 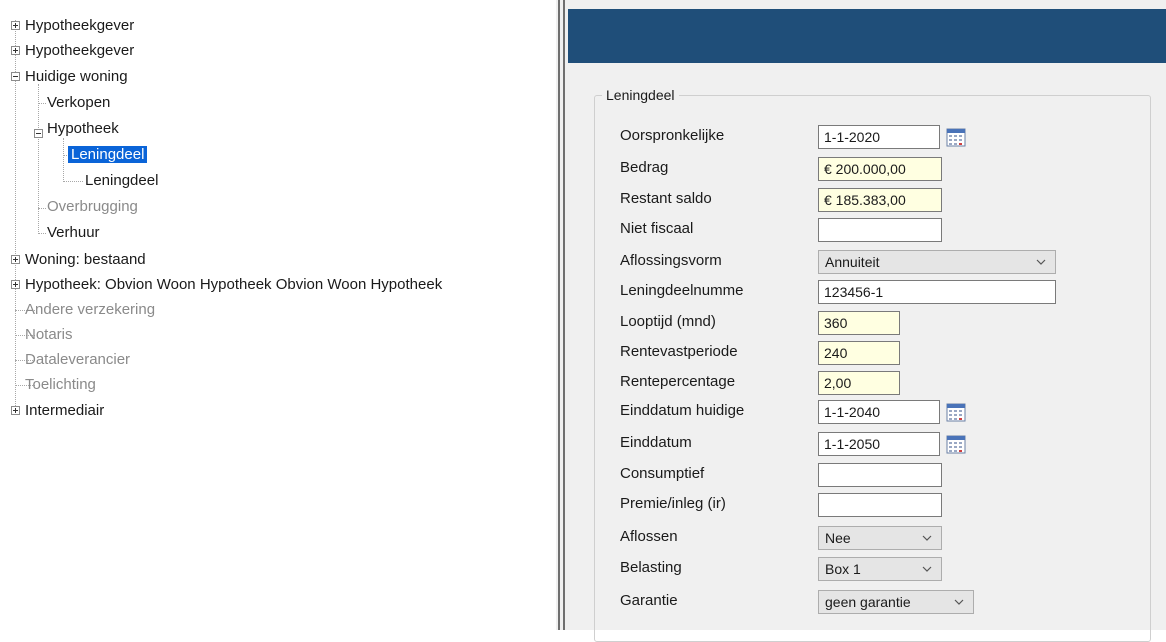 I want to click on tree-item-label: Intermediair, so click(x=65, y=410).